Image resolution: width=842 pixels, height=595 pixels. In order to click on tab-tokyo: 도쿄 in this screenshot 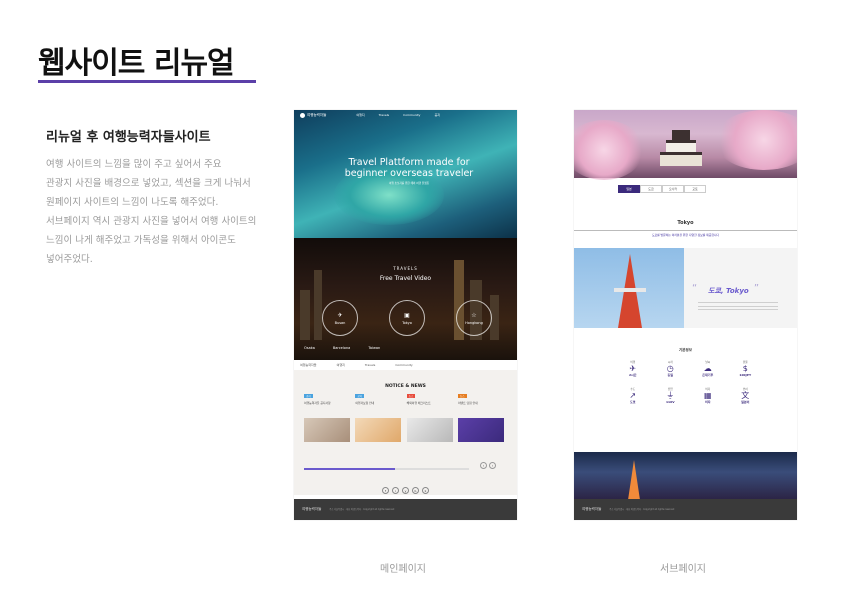, I will do `click(651, 189)`.